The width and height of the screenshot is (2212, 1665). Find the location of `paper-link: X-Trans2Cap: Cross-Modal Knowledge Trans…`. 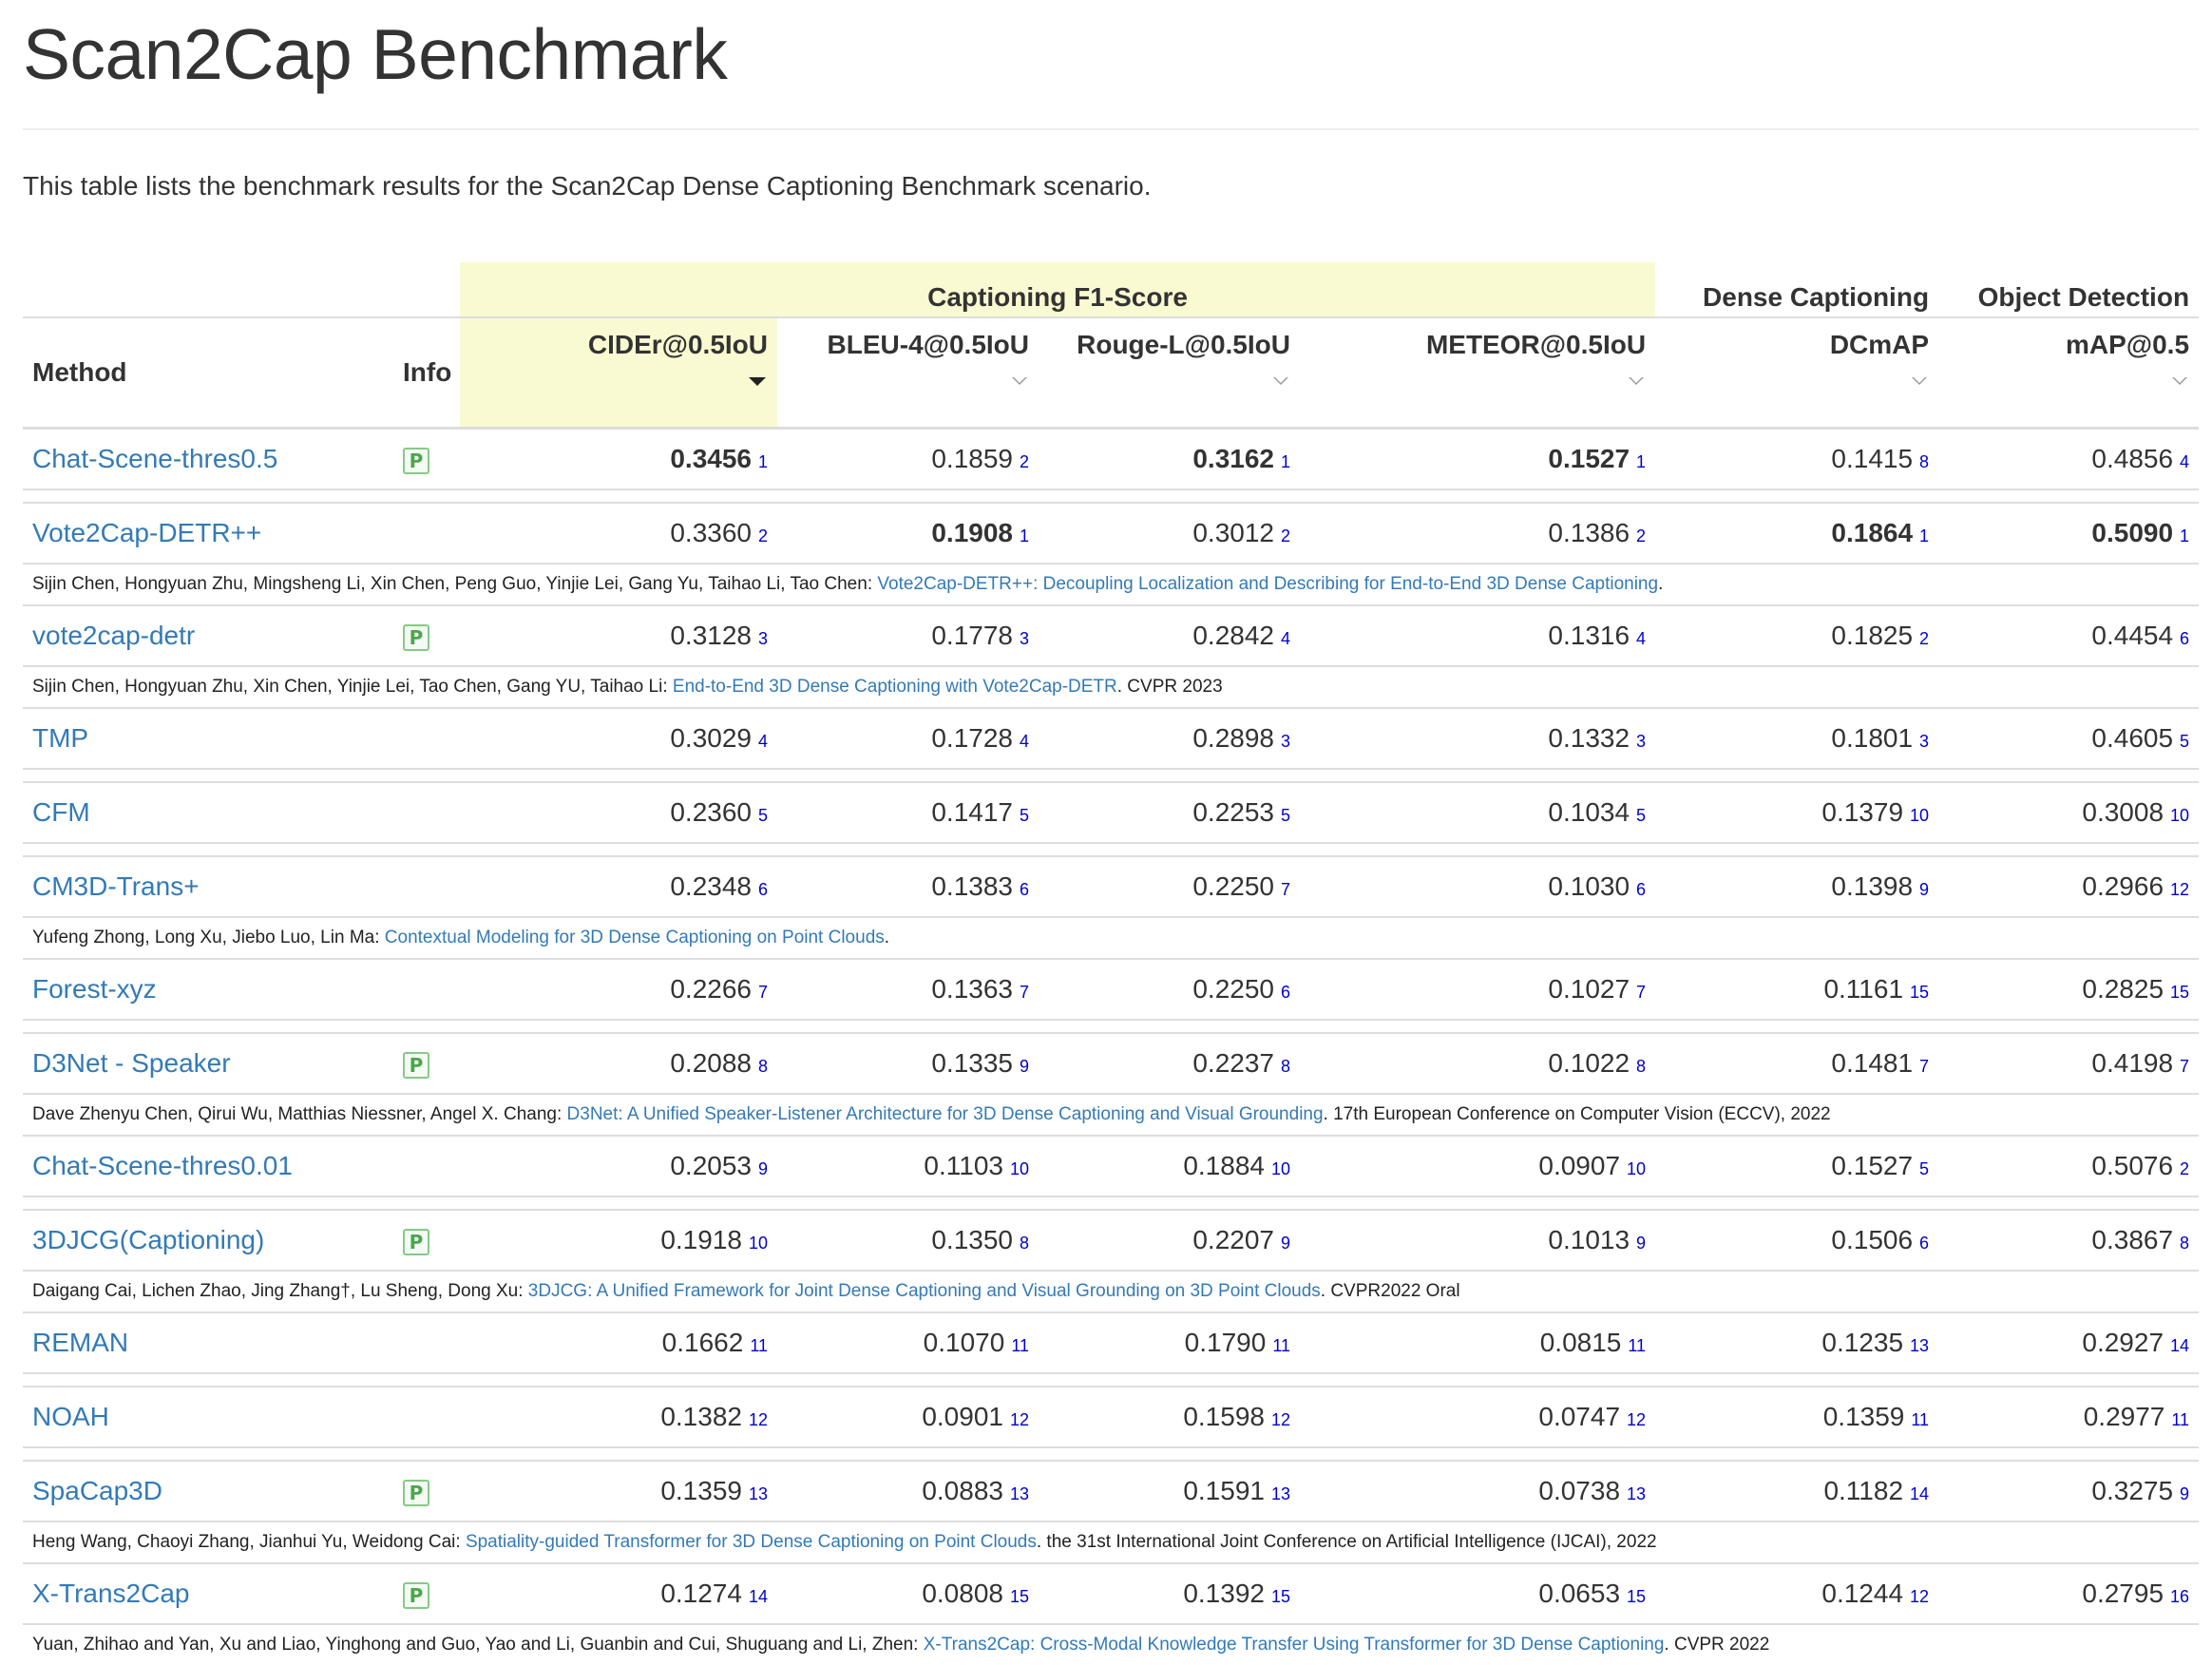

paper-link: X-Trans2Cap: Cross-Modal Knowledge Trans… is located at coordinates (1295, 1645).